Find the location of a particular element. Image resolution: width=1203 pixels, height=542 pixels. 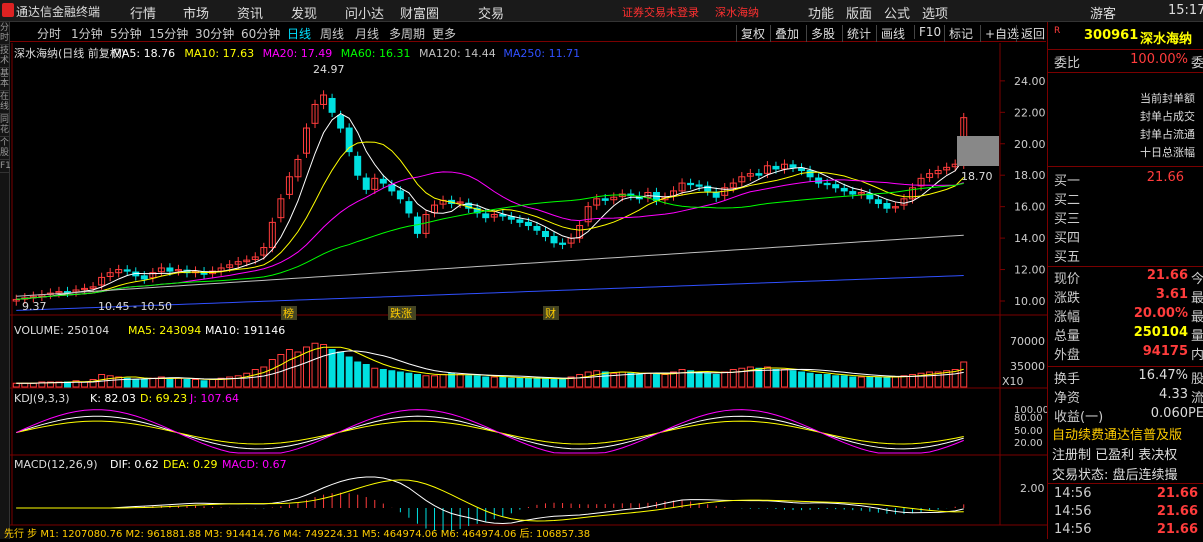

stat2-value: 0.060 is located at coordinates (1169, 413).